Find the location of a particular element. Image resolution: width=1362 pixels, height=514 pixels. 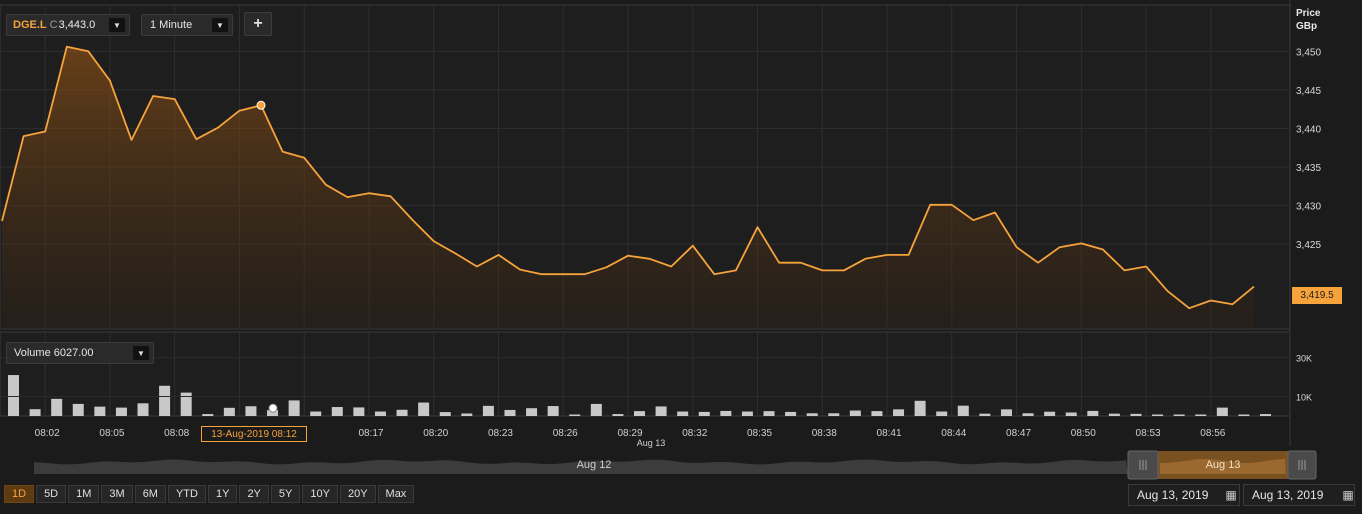

plus-icon: + is located at coordinates (258, 23).